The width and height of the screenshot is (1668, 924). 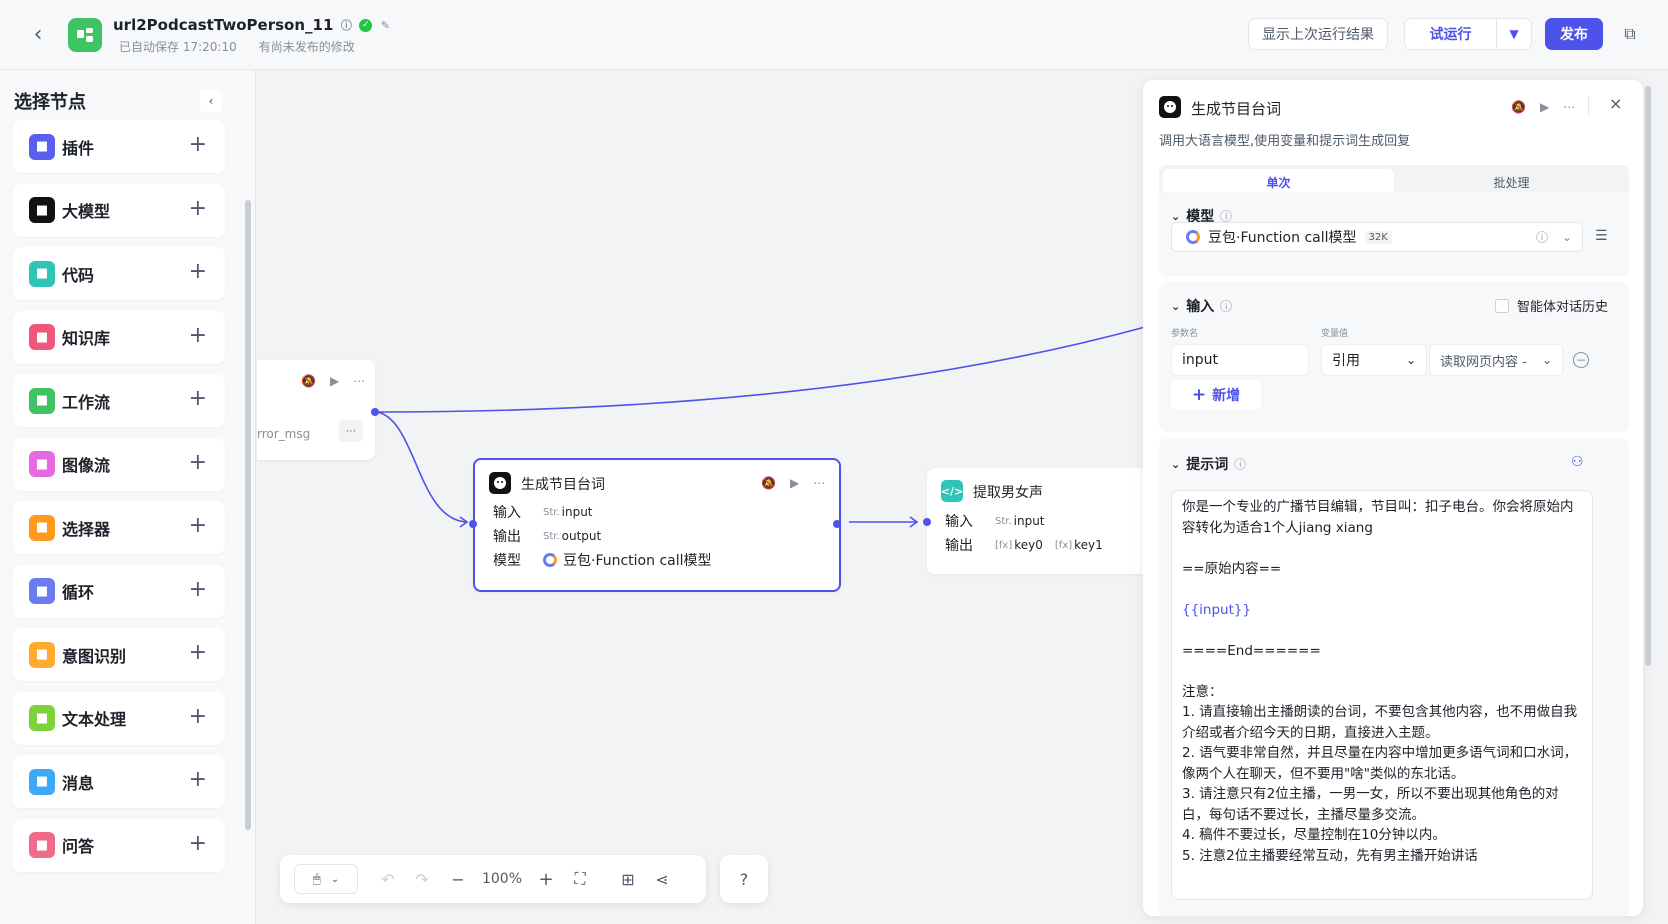 What do you see at coordinates (326, 879) in the screenshot?
I see `interaction-mode-select: 🖱 ⌄` at bounding box center [326, 879].